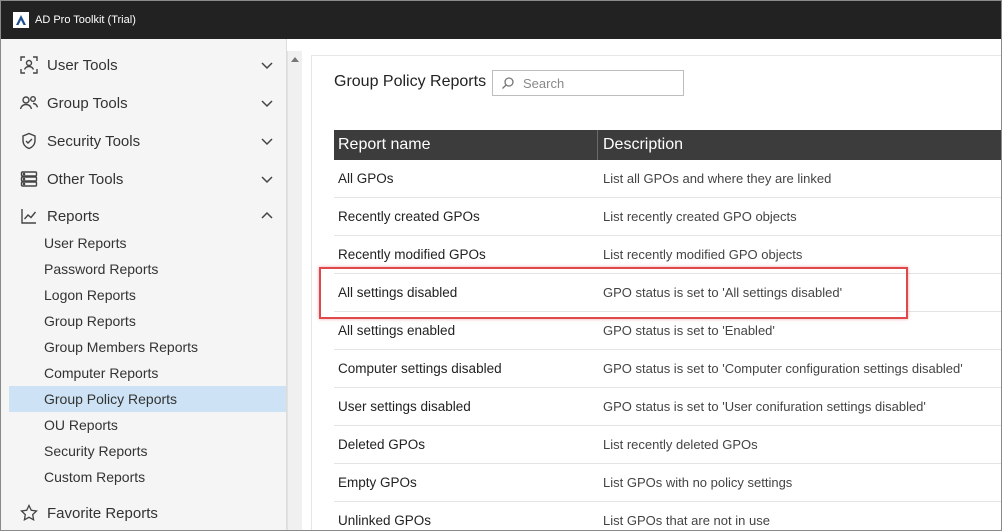 The image size is (1002, 531). Describe the element at coordinates (466, 145) in the screenshot. I see `column-header-report-name: Report name` at that location.